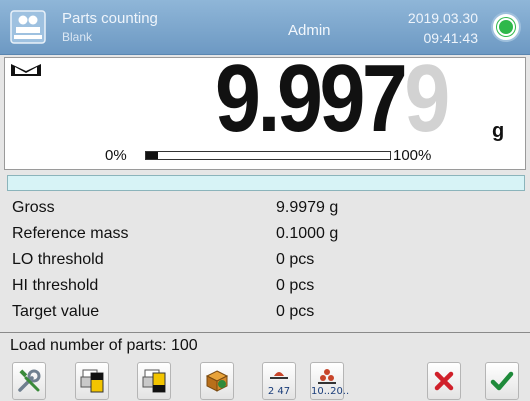 The height and width of the screenshot is (401, 530). What do you see at coordinates (330, 391) in the screenshot?
I see `sample-quantity-caption: 10..20..` at bounding box center [330, 391].